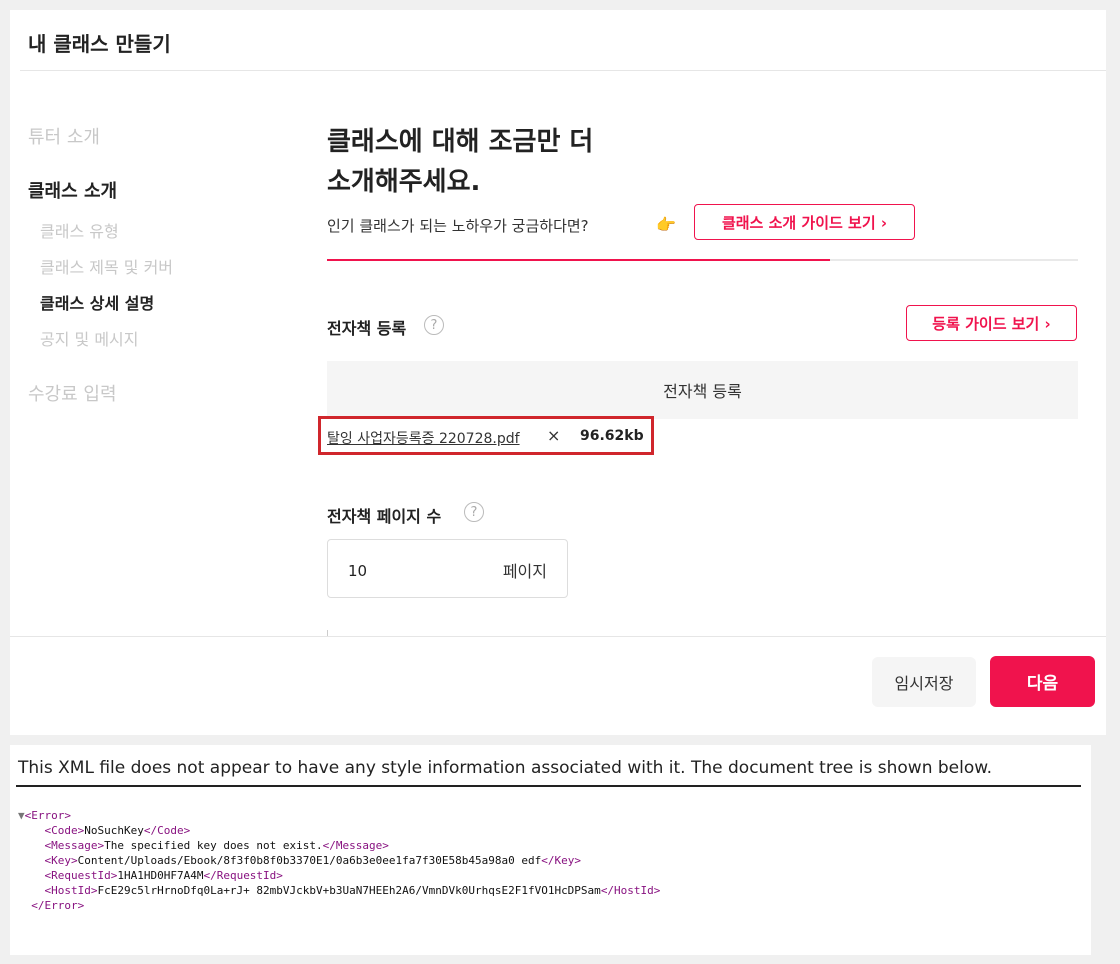 The image size is (1120, 964). Describe the element at coordinates (114, 830) in the screenshot. I see `xml-code-value: NoSuchKey` at that location.